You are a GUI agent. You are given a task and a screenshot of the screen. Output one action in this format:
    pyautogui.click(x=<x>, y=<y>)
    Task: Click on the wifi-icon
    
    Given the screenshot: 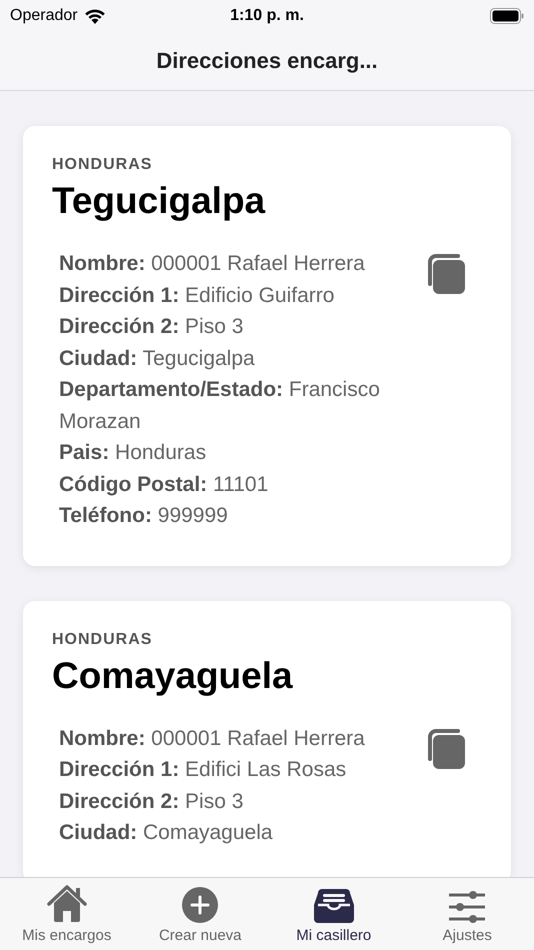 What is the action you would take?
    pyautogui.click(x=95, y=16)
    